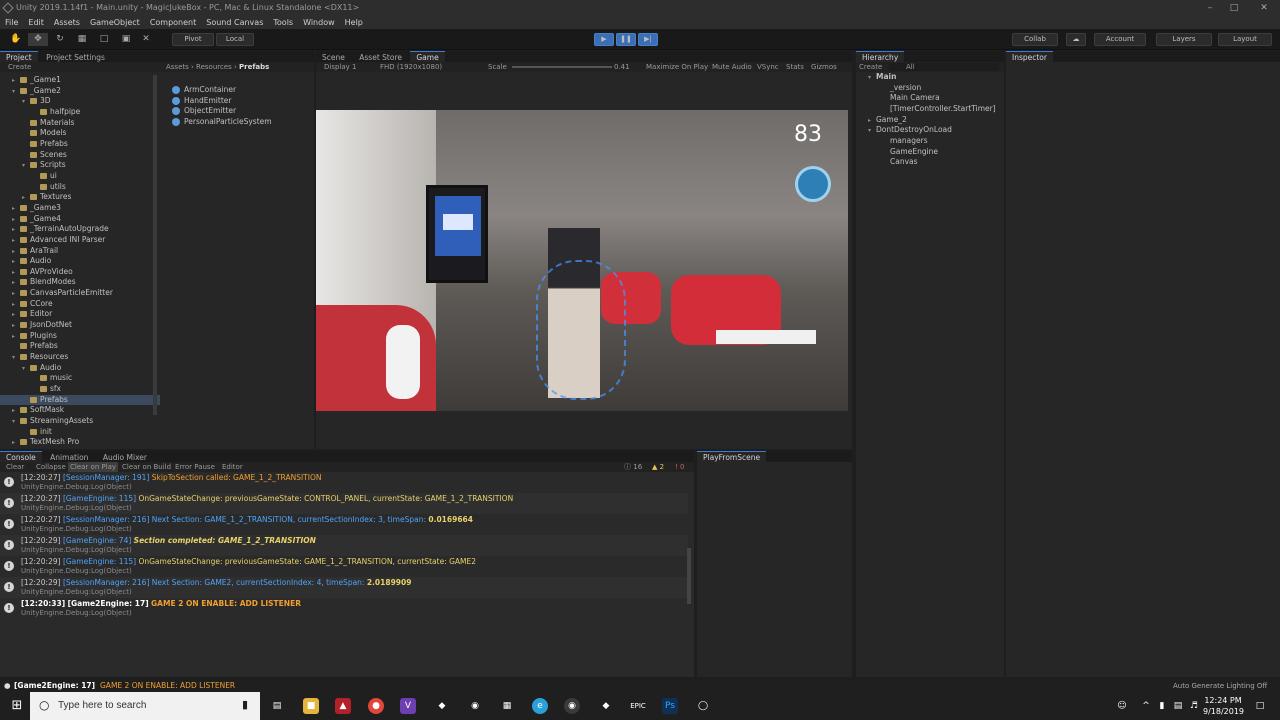 This screenshot has width=1280, height=720. Describe the element at coordinates (930, 141) in the screenshot. I see `hierarchy-item: managers` at that location.